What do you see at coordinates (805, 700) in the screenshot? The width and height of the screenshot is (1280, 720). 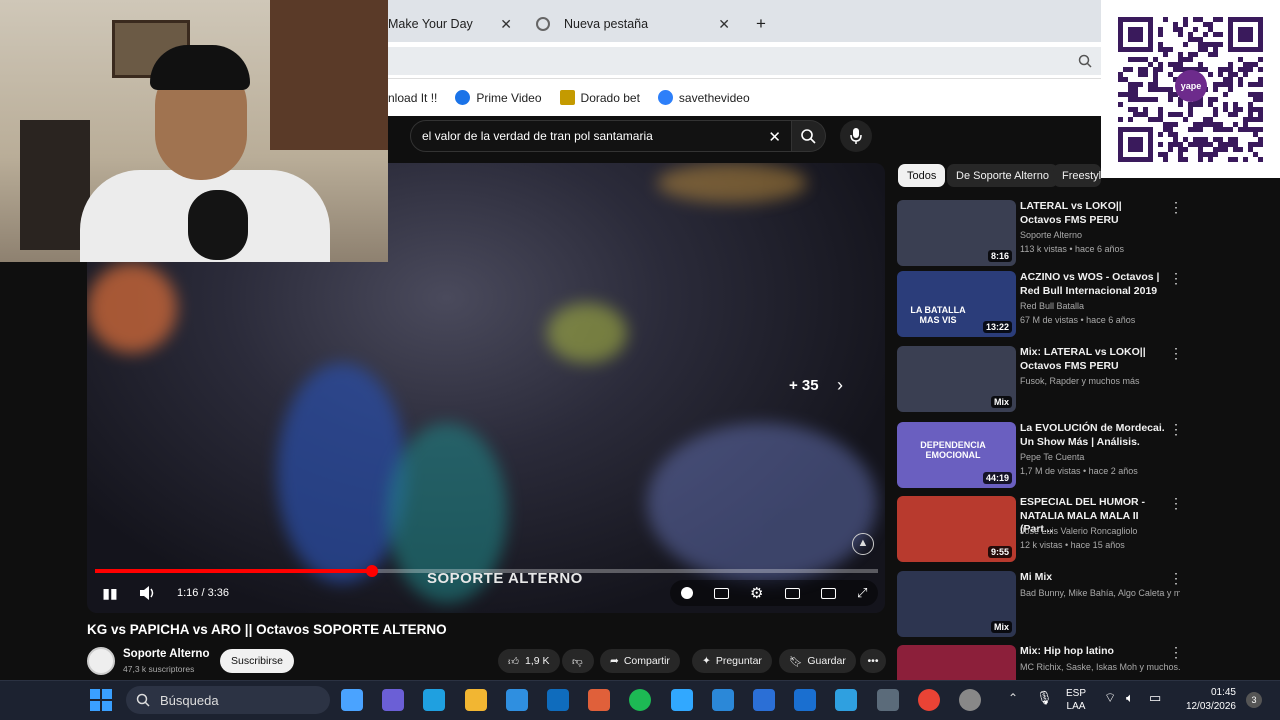 I see `outlook-icon` at bounding box center [805, 700].